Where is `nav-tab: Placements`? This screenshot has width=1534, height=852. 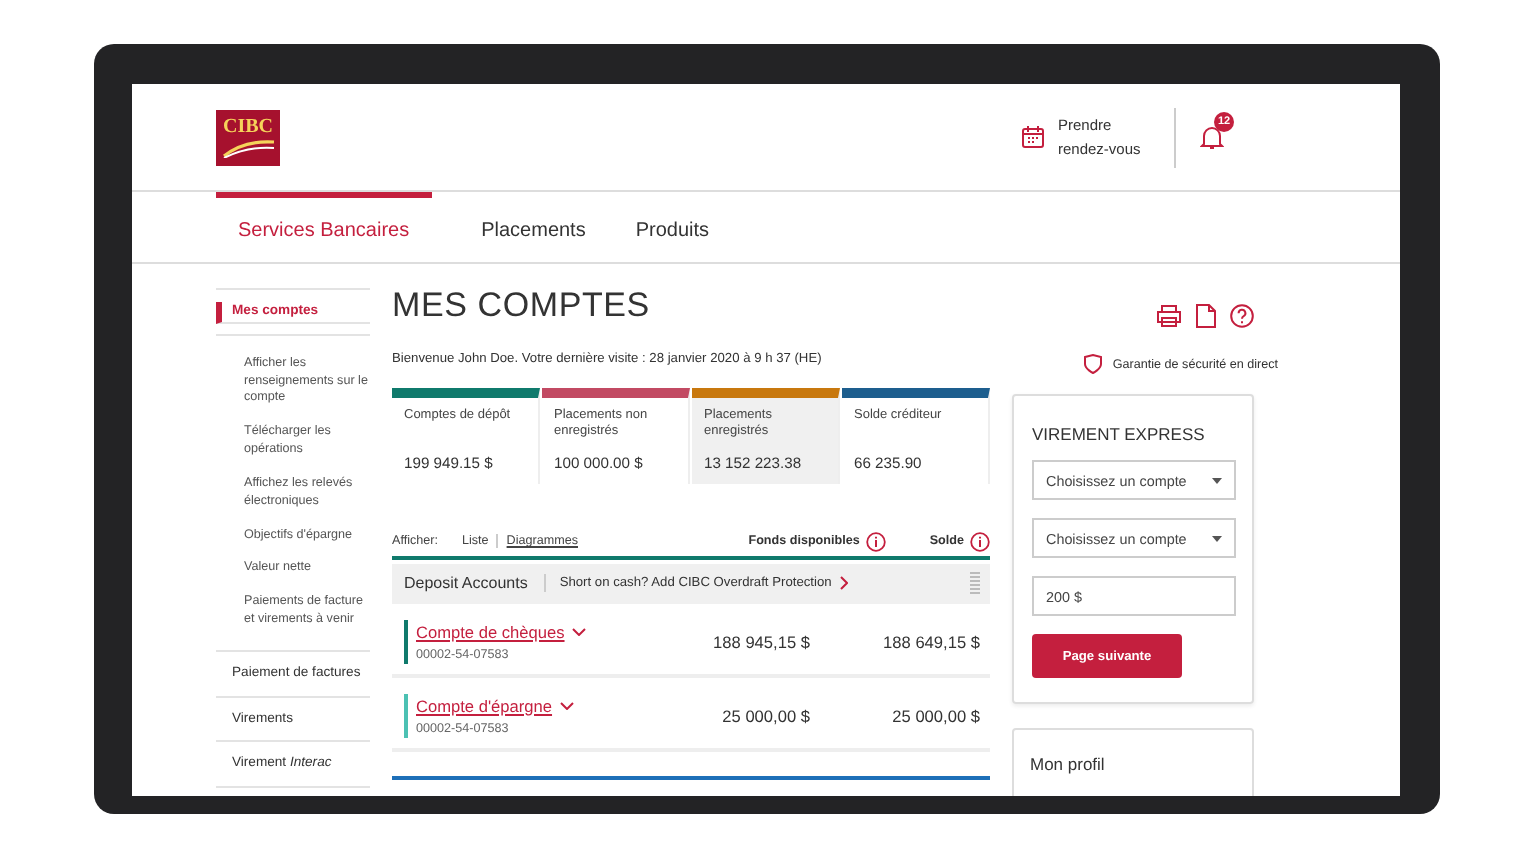 nav-tab: Placements is located at coordinates (533, 227).